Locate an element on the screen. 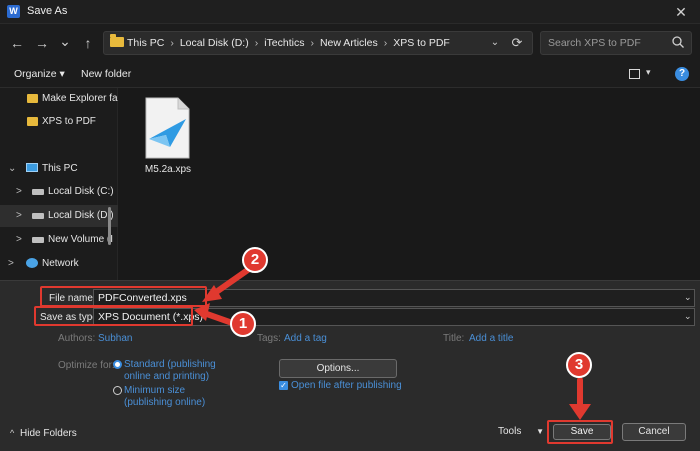 The height and width of the screenshot is (451, 700). standard-option-label-line2: online and printing) is located at coordinates (166, 376).